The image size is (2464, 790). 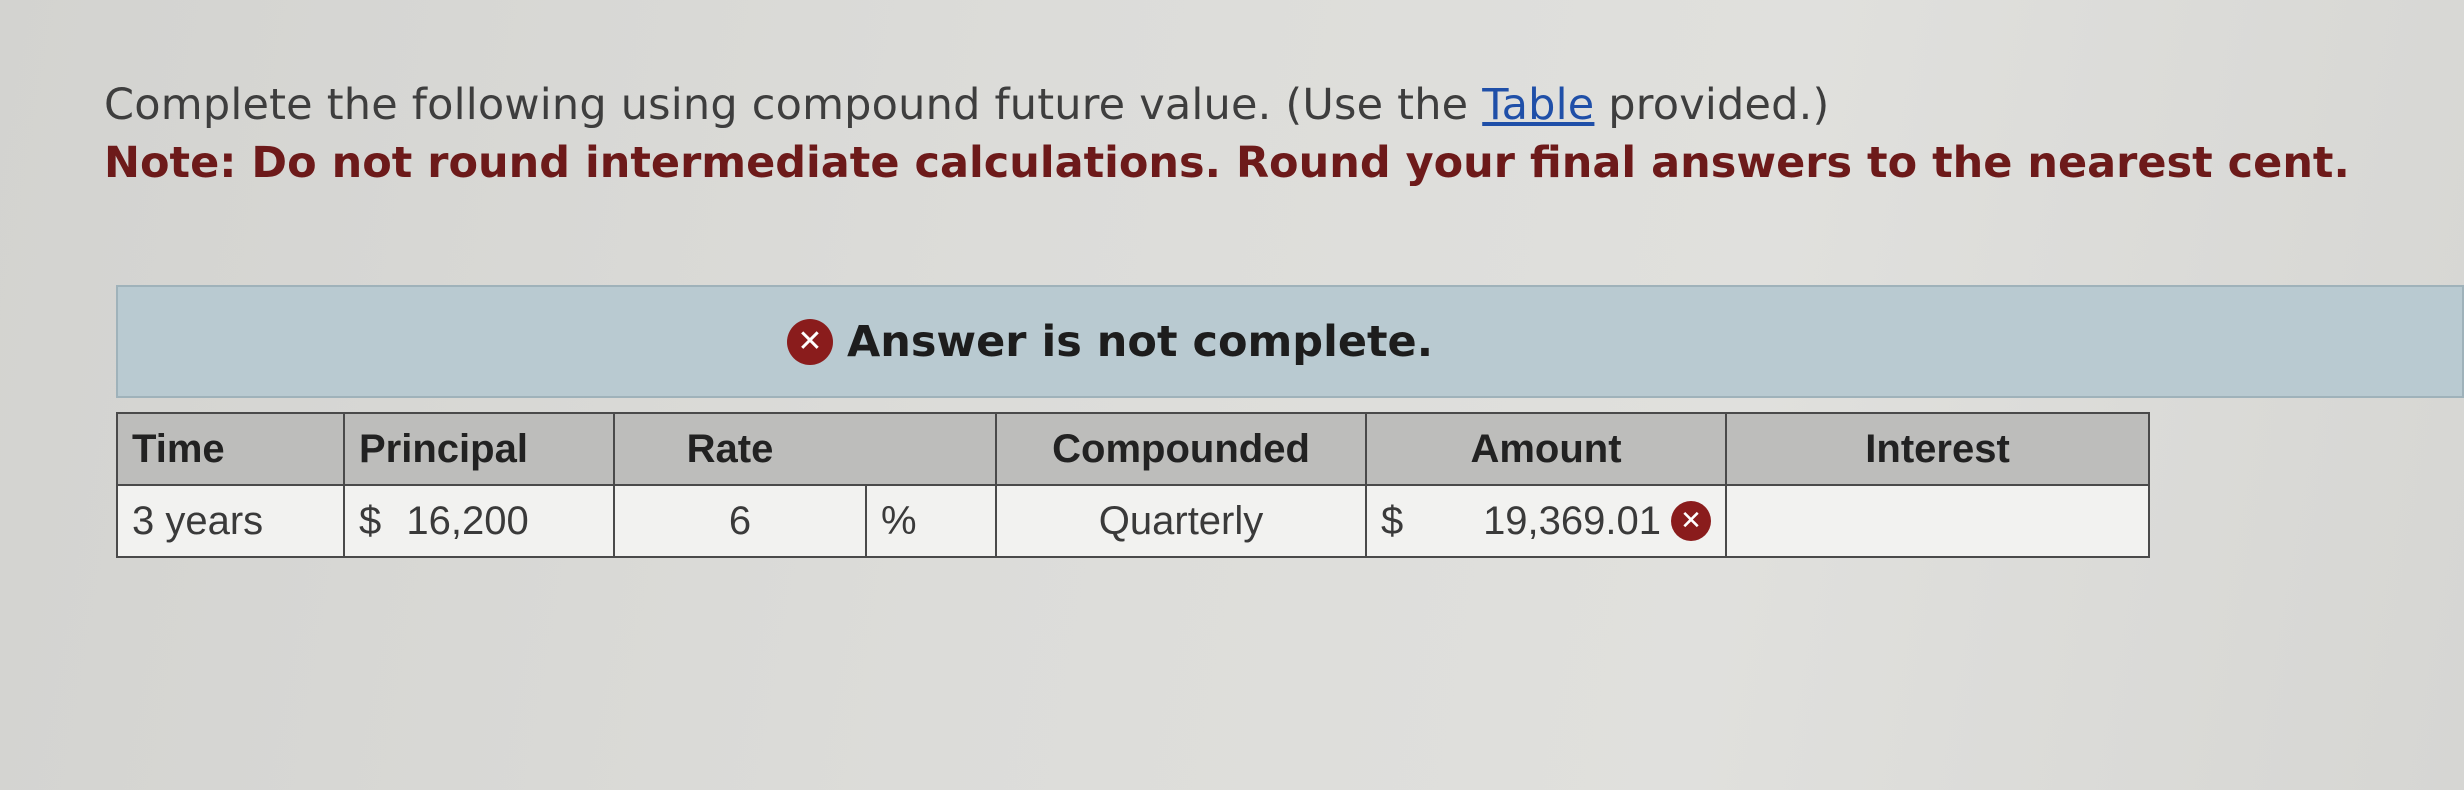 What do you see at coordinates (479, 449) in the screenshot?
I see `header-principal: Principal` at bounding box center [479, 449].